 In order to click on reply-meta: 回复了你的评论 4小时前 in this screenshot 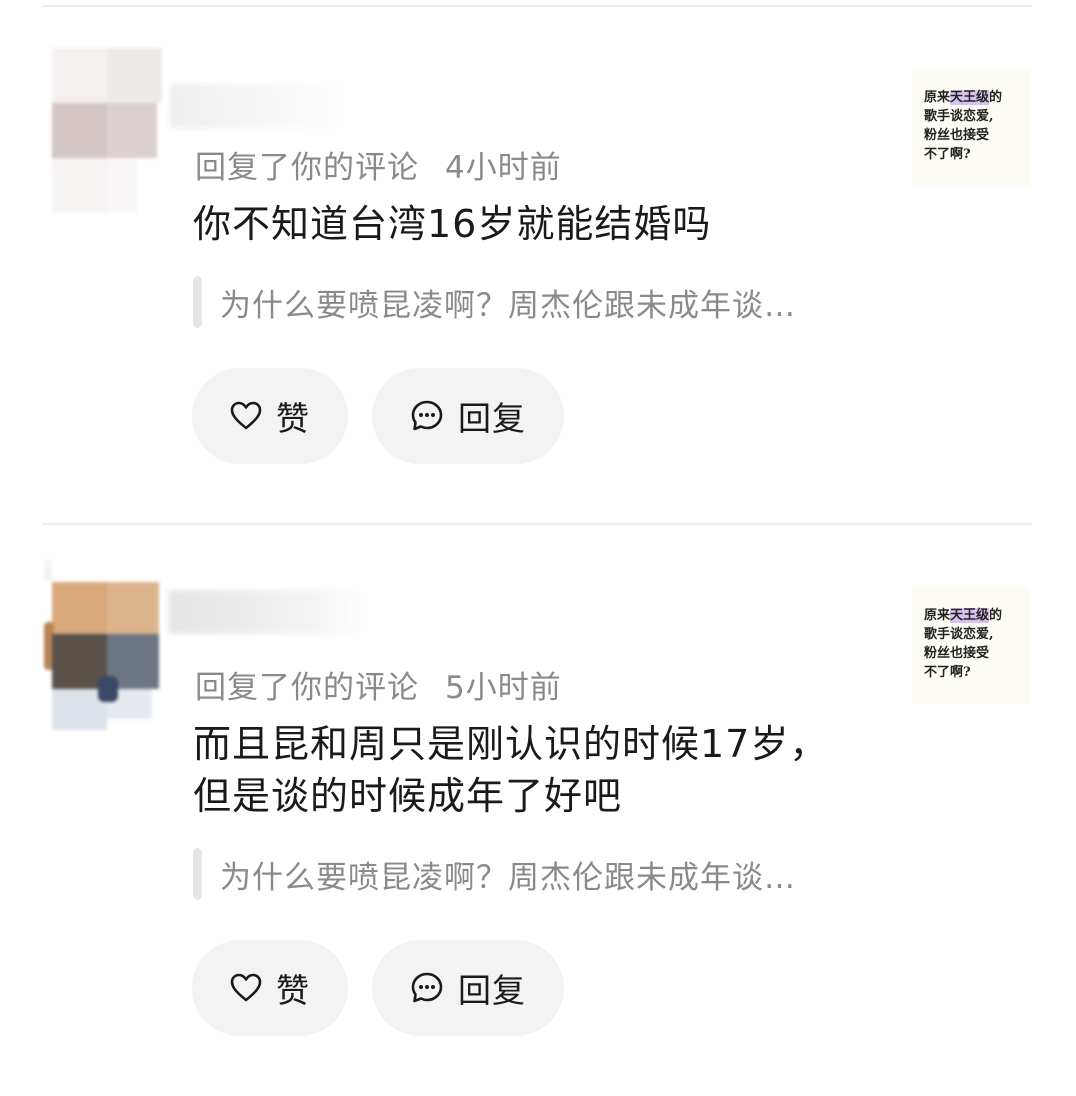, I will do `click(378, 164)`.